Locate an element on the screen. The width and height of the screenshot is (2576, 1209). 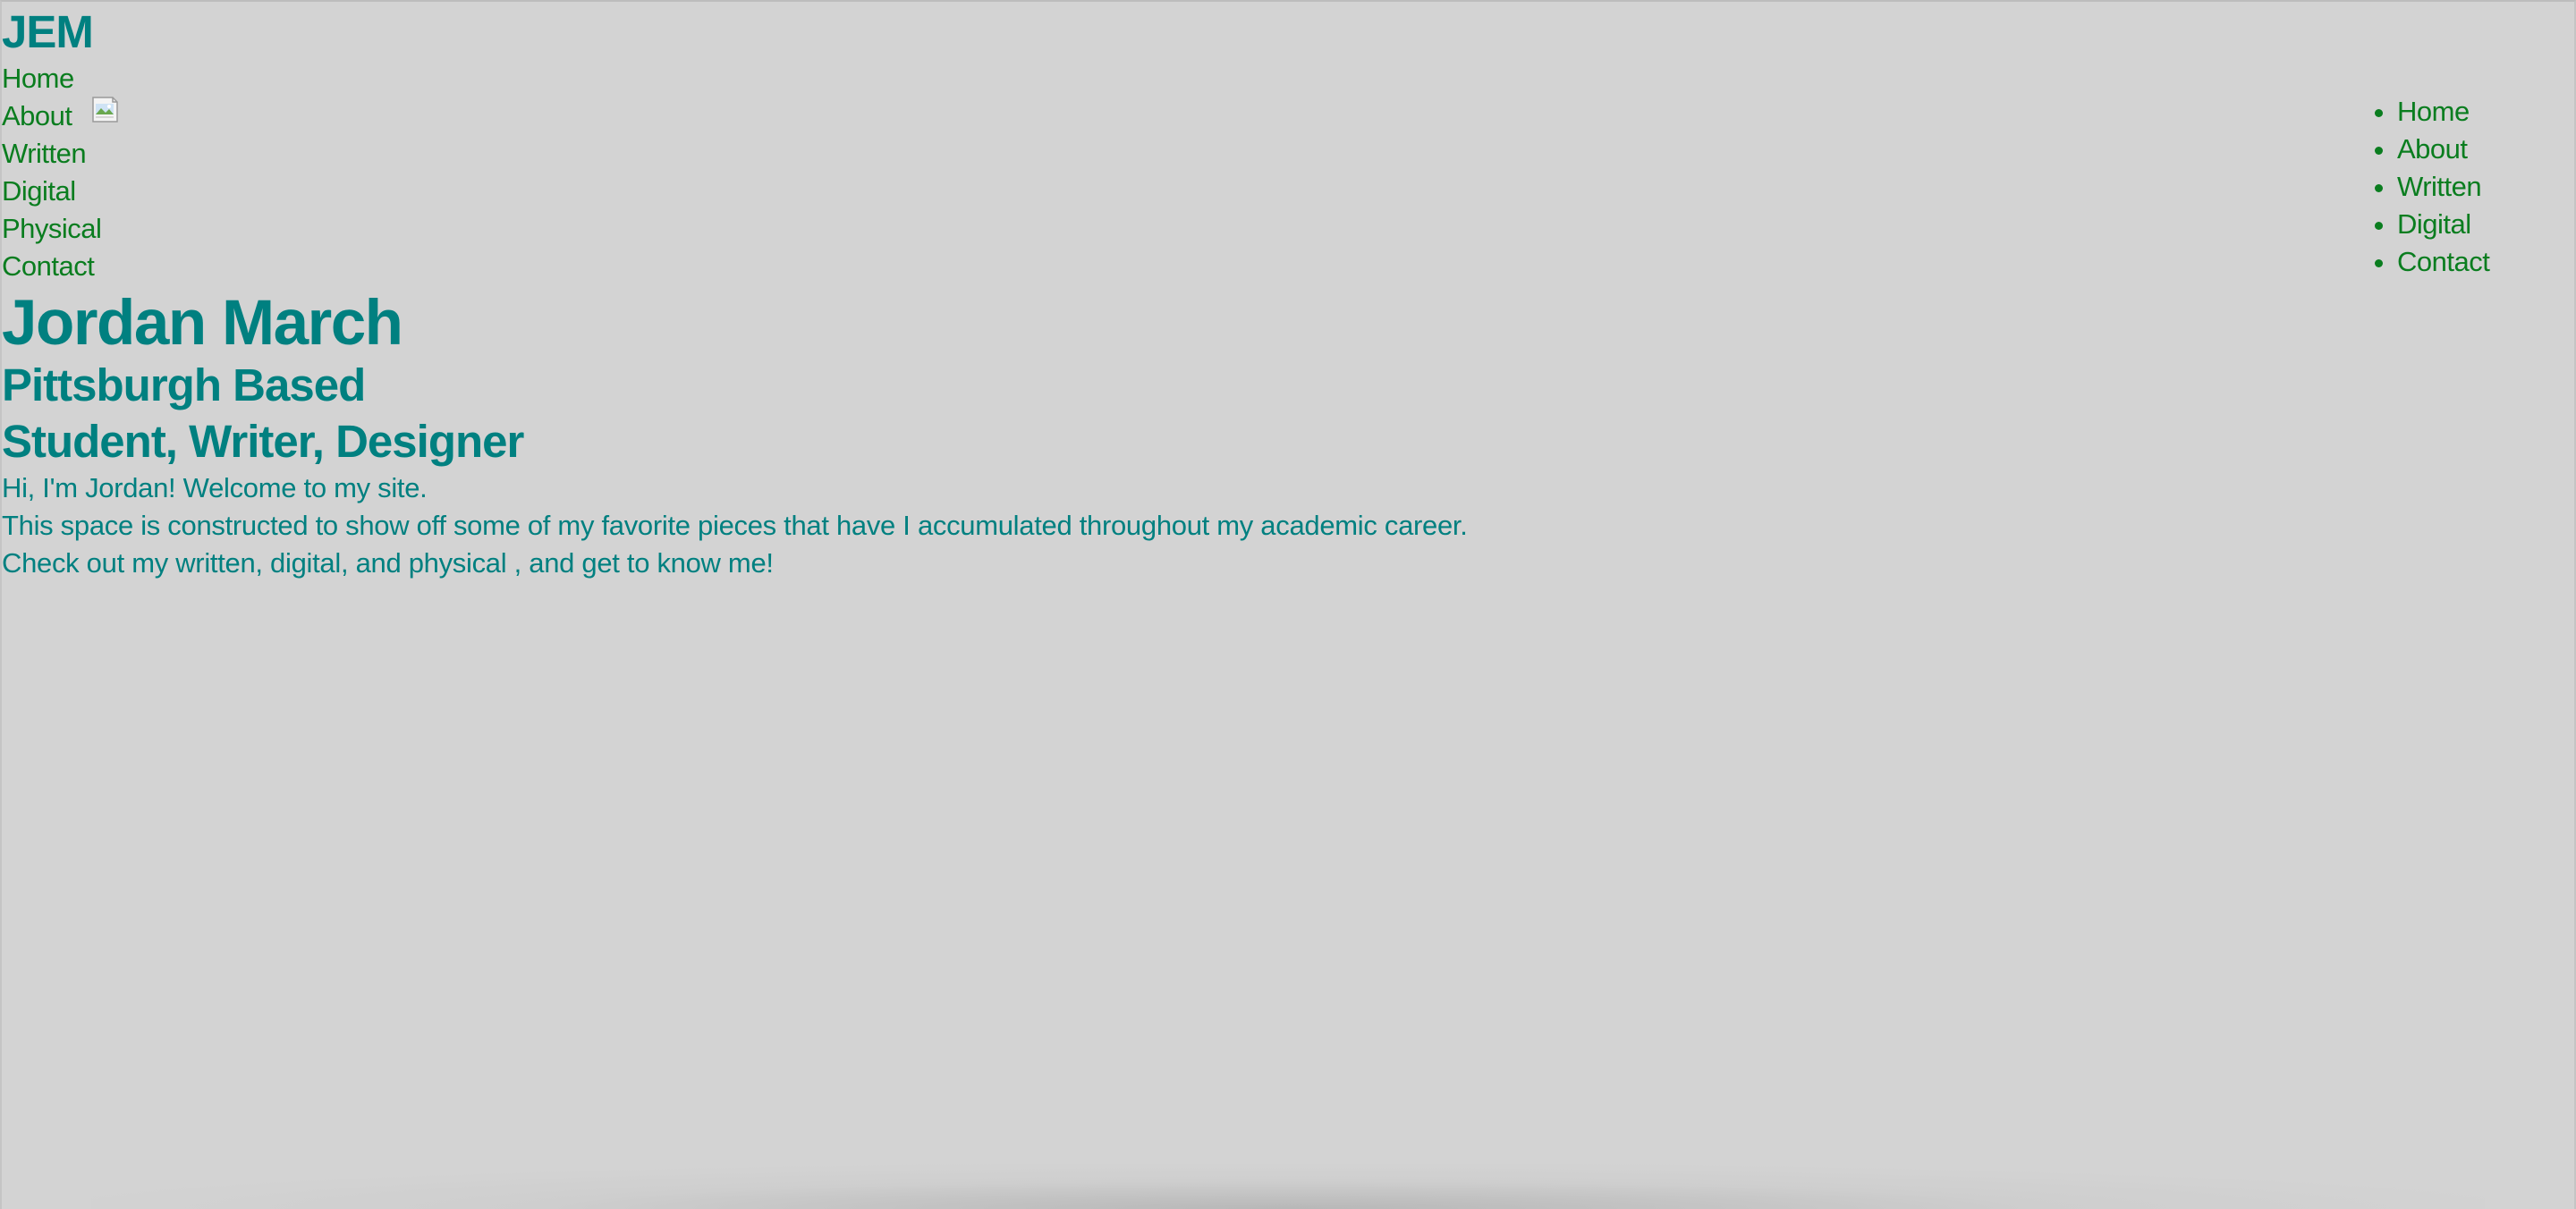
left-nav-item-physical: Physical is located at coordinates (52, 229).